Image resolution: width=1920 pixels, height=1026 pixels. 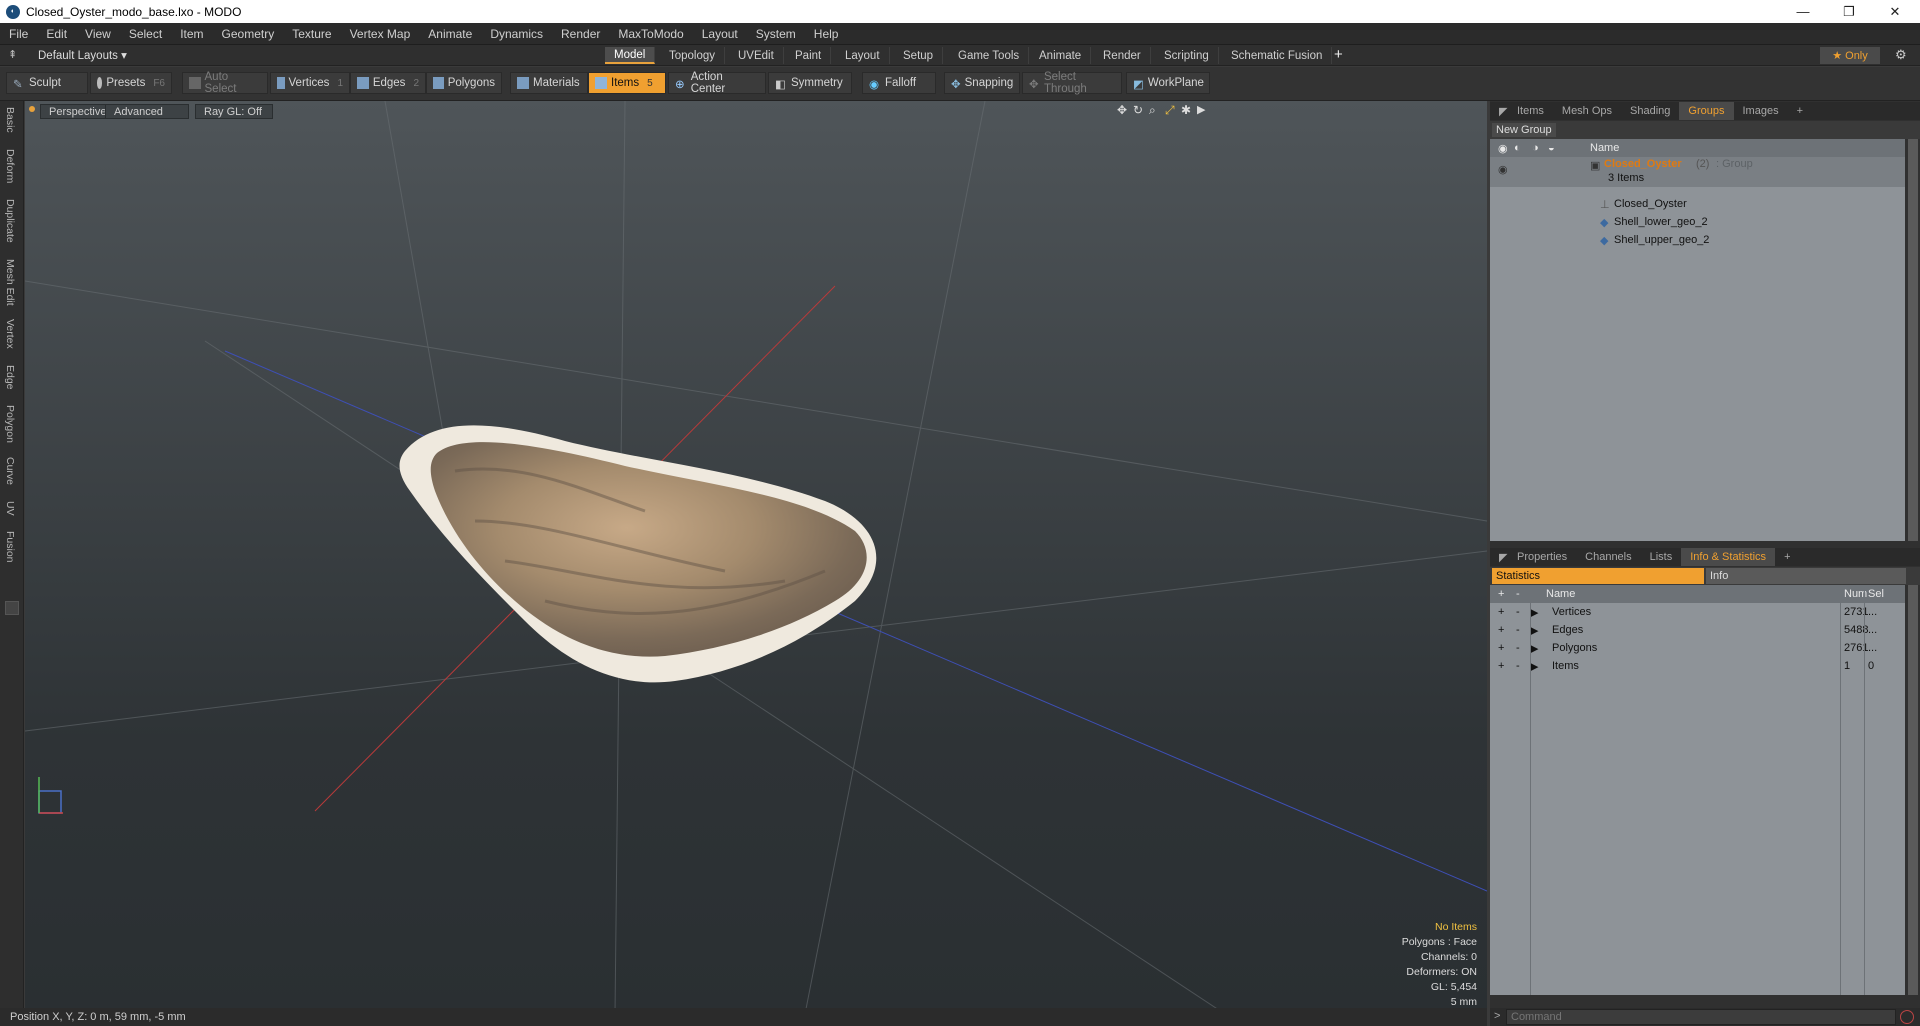 I want to click on visibility-icon: ◉, so click(x=1503, y=169).